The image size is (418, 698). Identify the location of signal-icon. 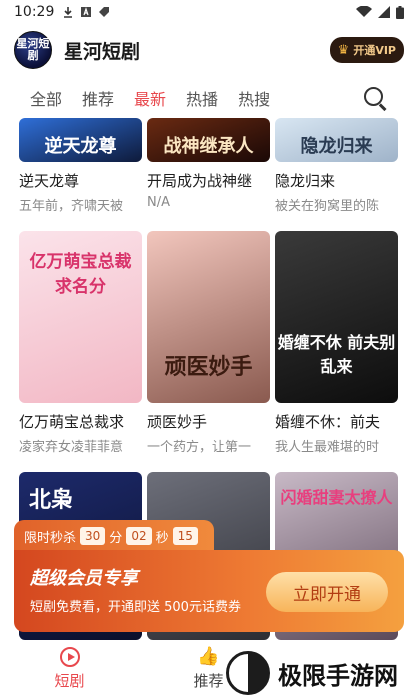
(384, 12).